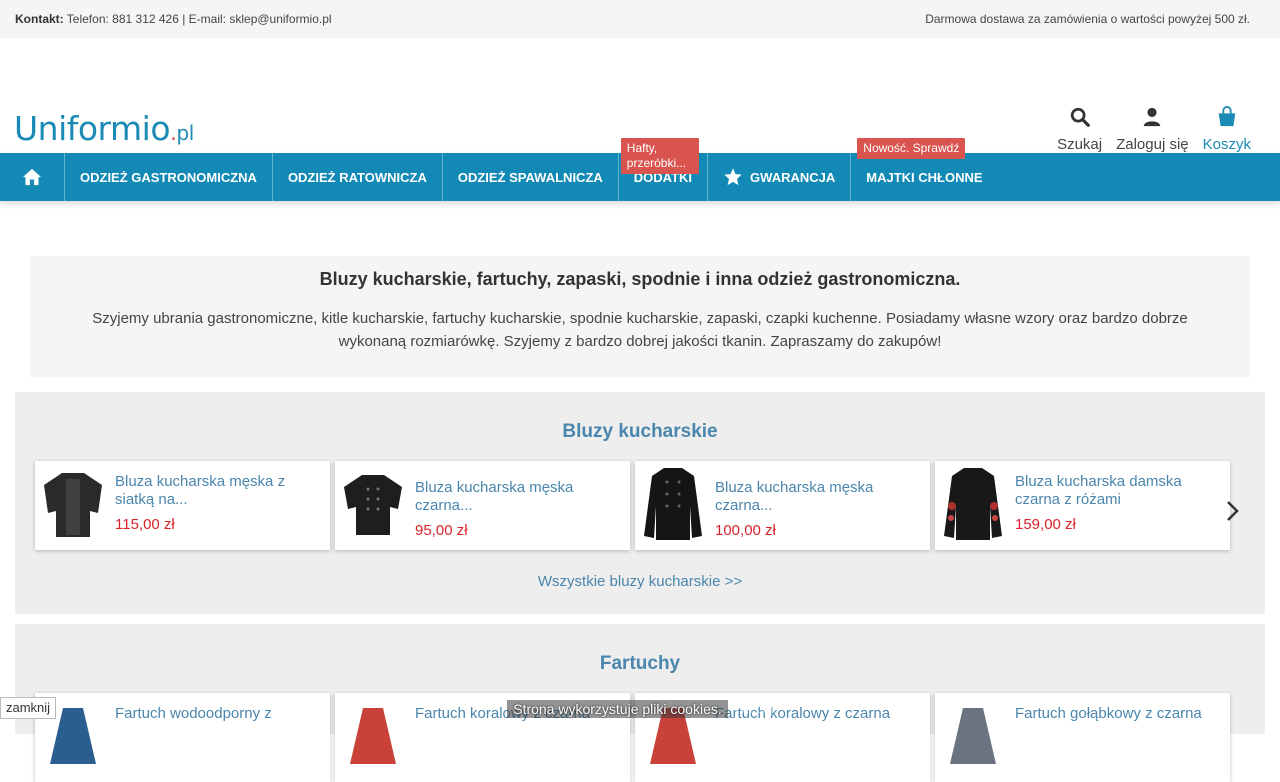  I want to click on nav-item-majtki-chlonne: MAJTKI CHŁONNE Nowość. Sprawdź, so click(924, 169).